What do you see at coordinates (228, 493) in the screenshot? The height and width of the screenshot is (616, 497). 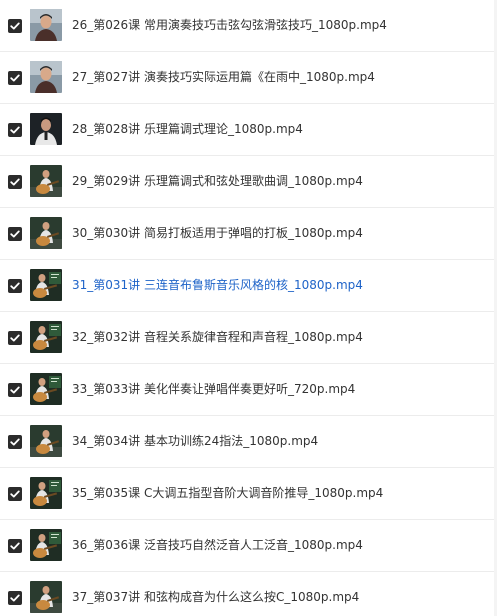 I see `file-name: 35_第035课 C大调五指型音阶大调音阶推导_1080p.mp4` at bounding box center [228, 493].